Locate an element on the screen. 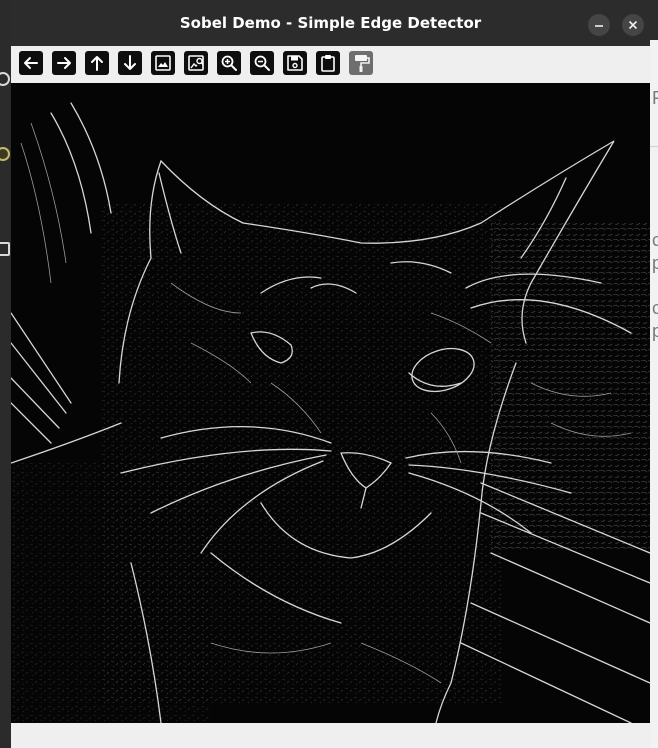 Image resolution: width=658 pixels, height=748 pixels. minimize-icon is located at coordinates (599, 26).